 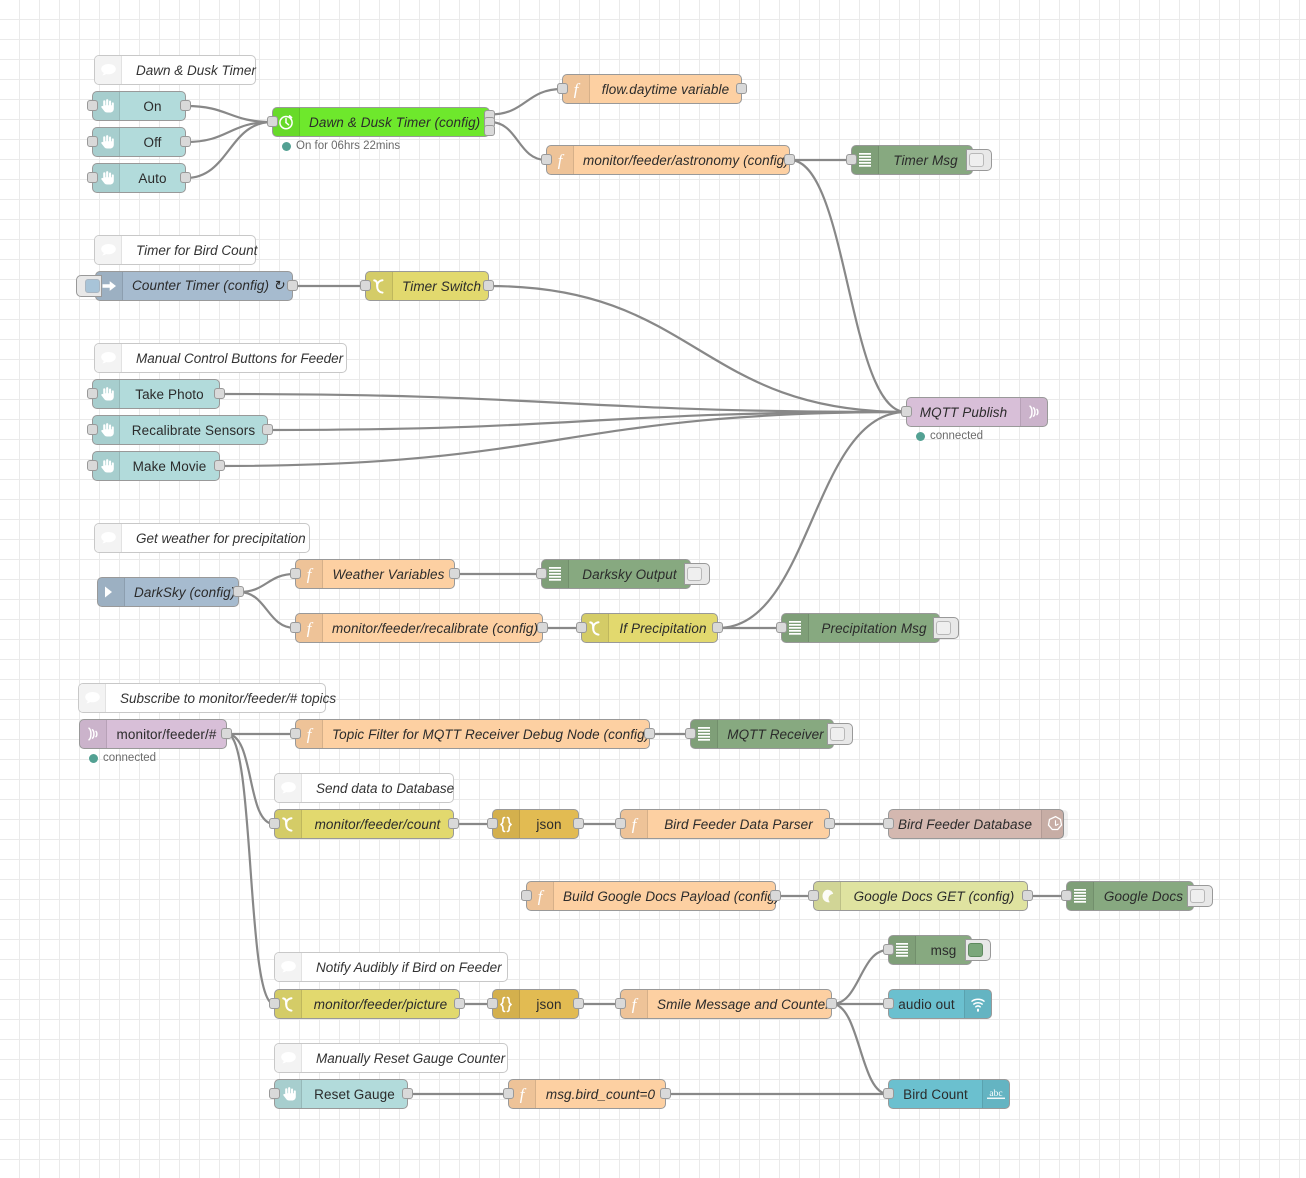 What do you see at coordinates (202, 538) in the screenshot?
I see `comment-node: Get weather for precipitation` at bounding box center [202, 538].